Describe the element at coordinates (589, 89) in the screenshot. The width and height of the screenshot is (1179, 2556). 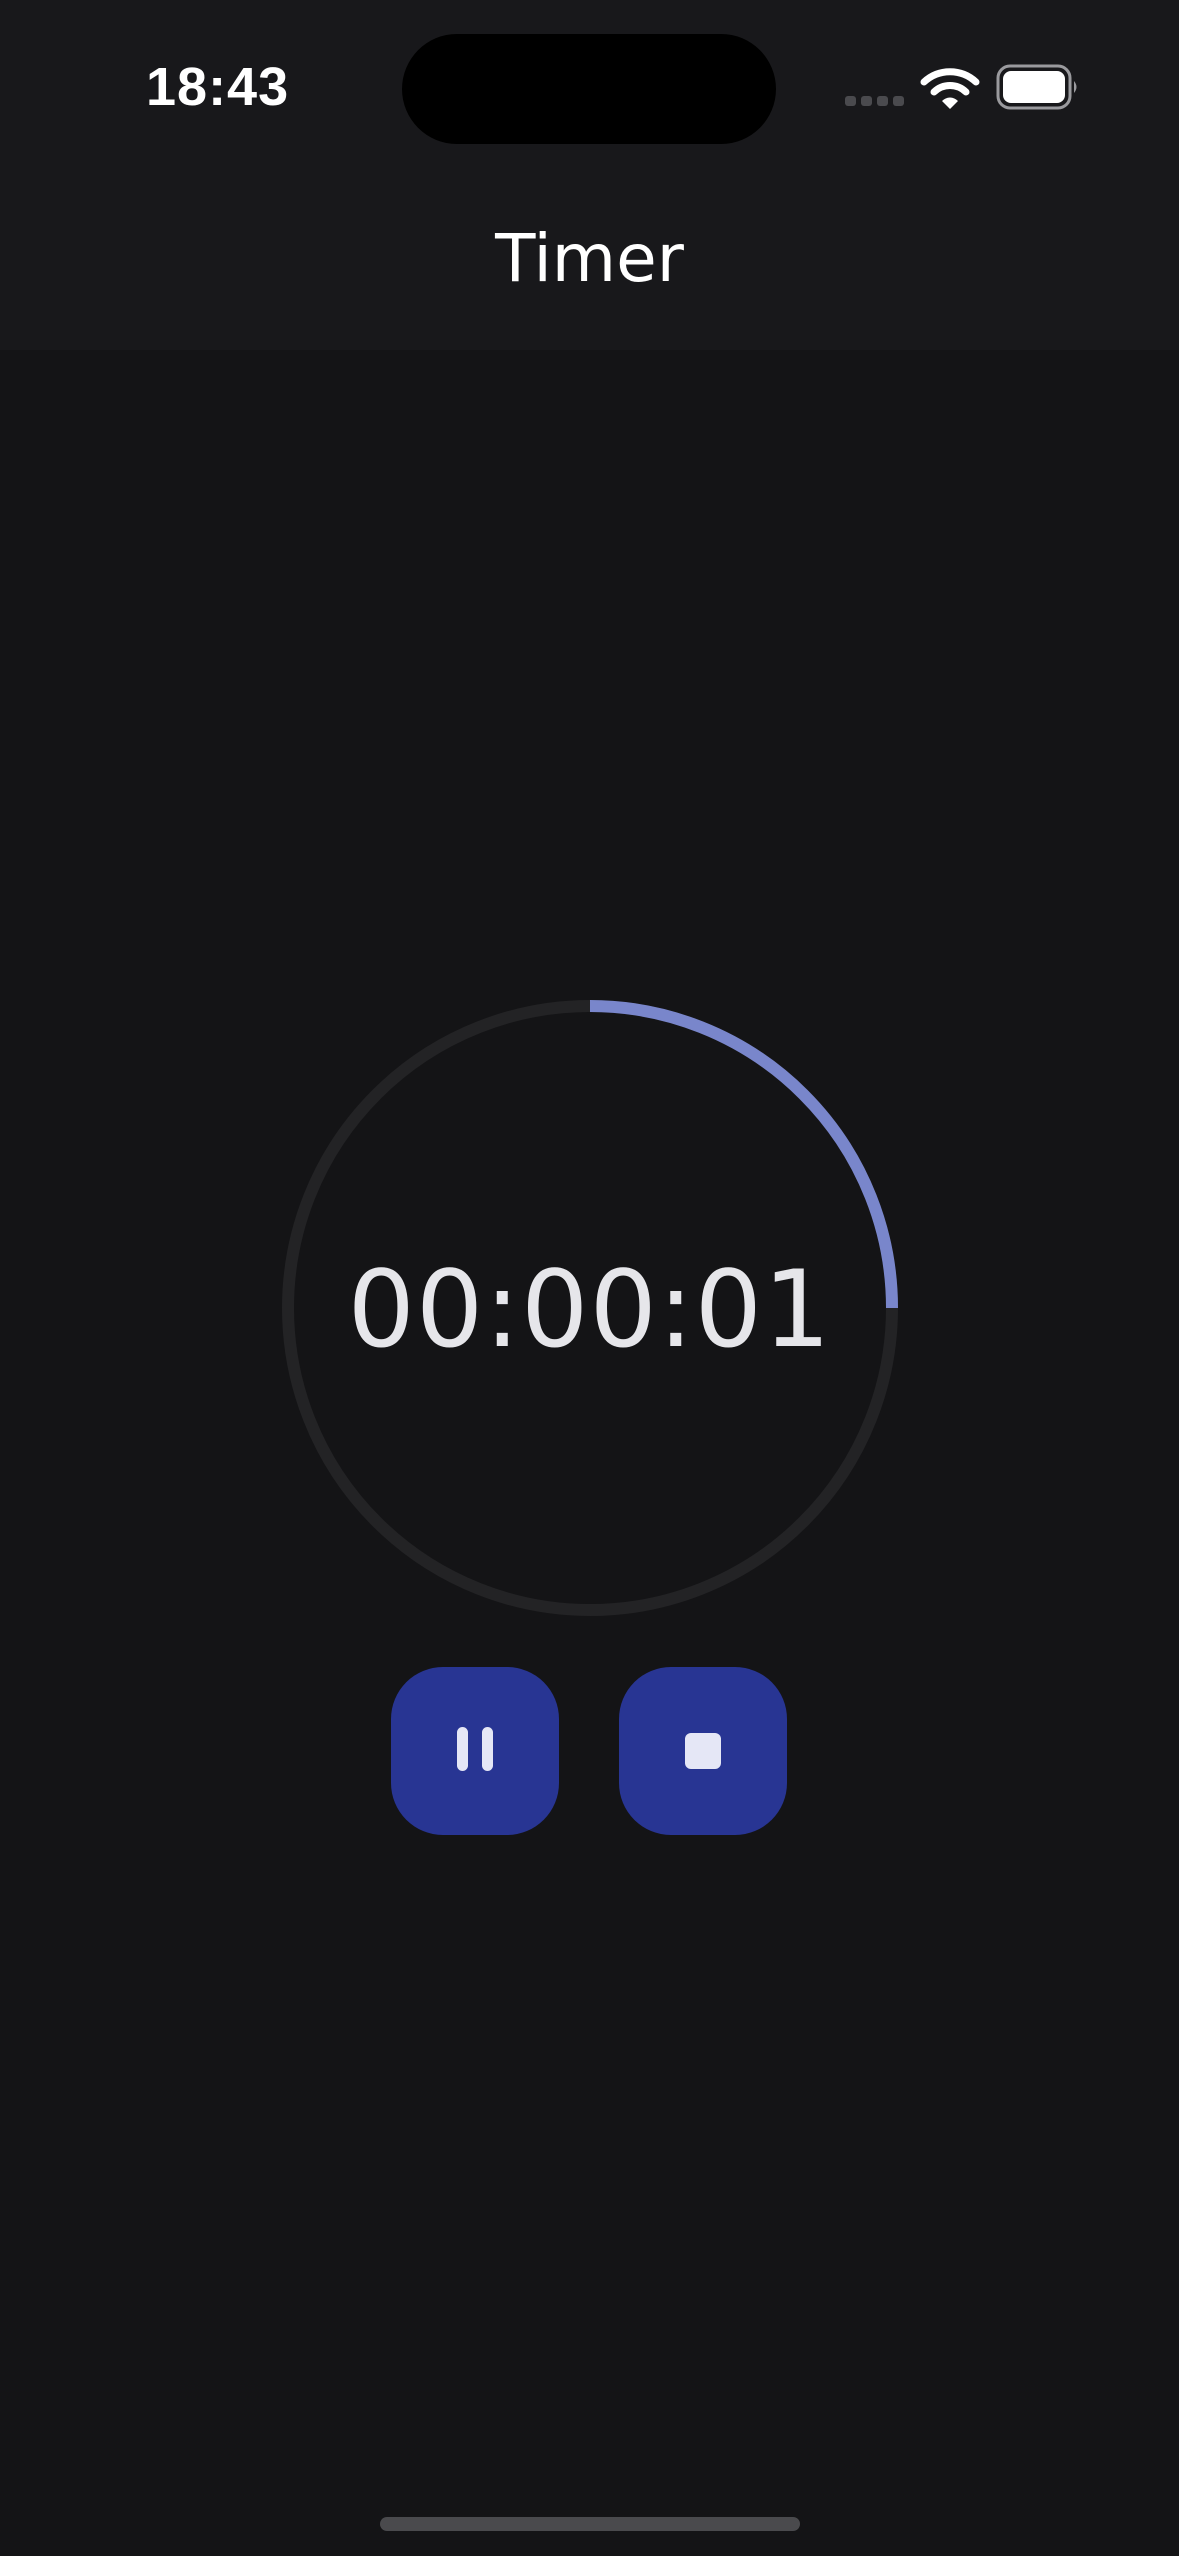
I see `dynamic-island` at that location.